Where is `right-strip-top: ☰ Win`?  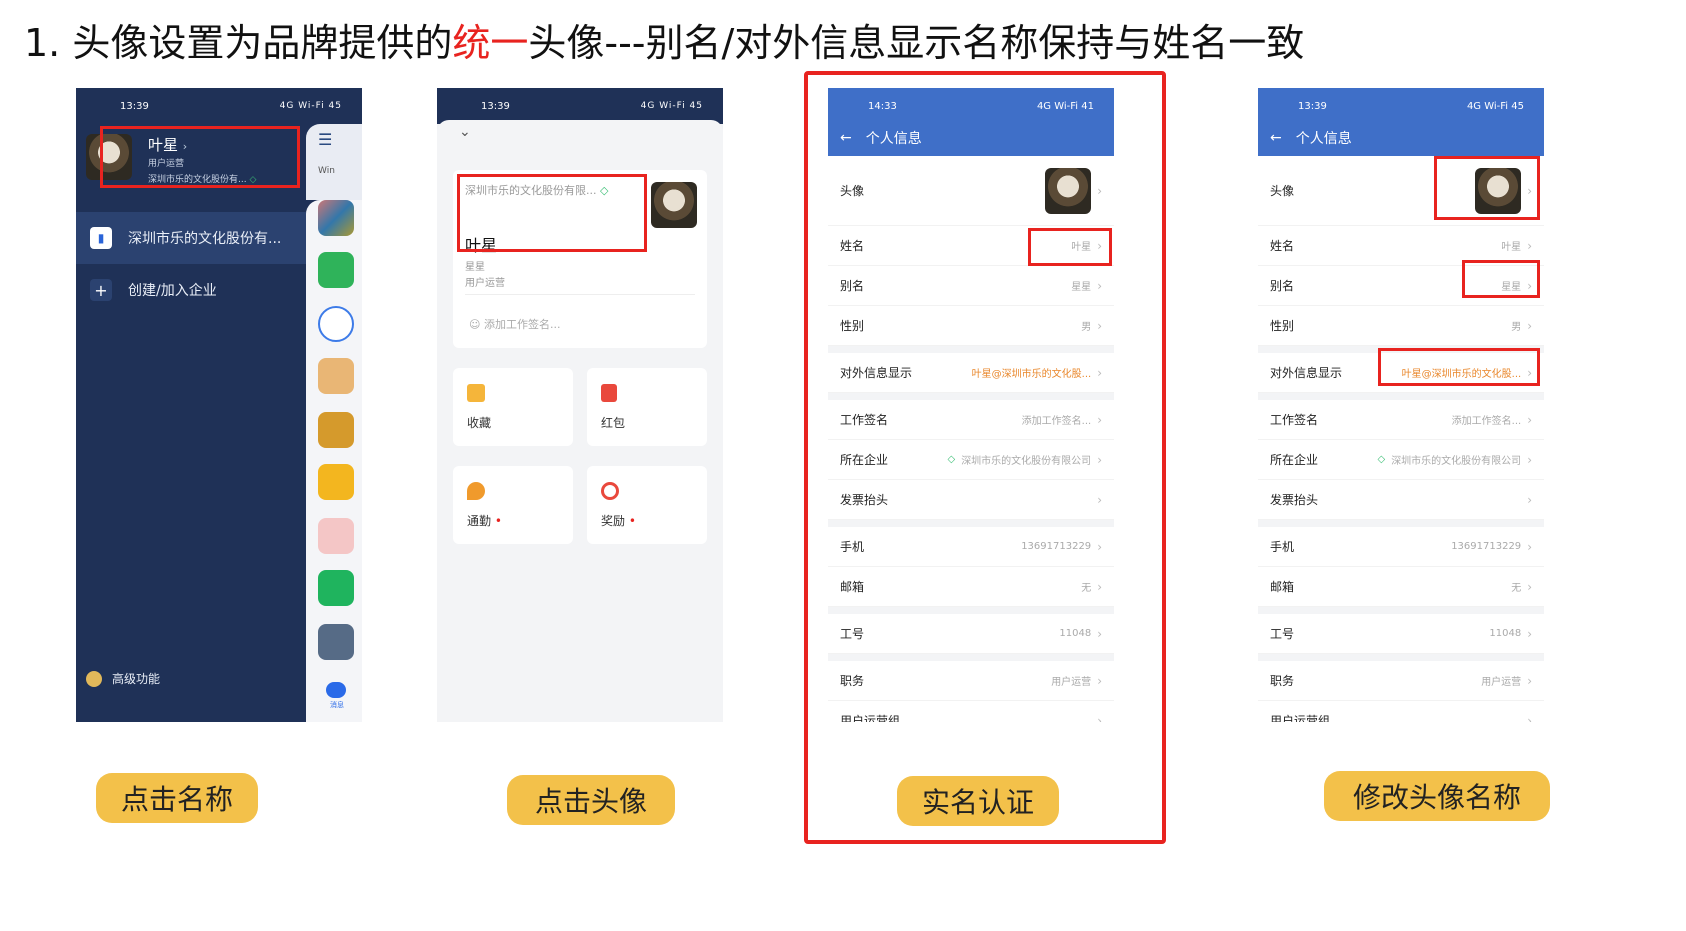 right-strip-top: ☰ Win is located at coordinates (334, 162).